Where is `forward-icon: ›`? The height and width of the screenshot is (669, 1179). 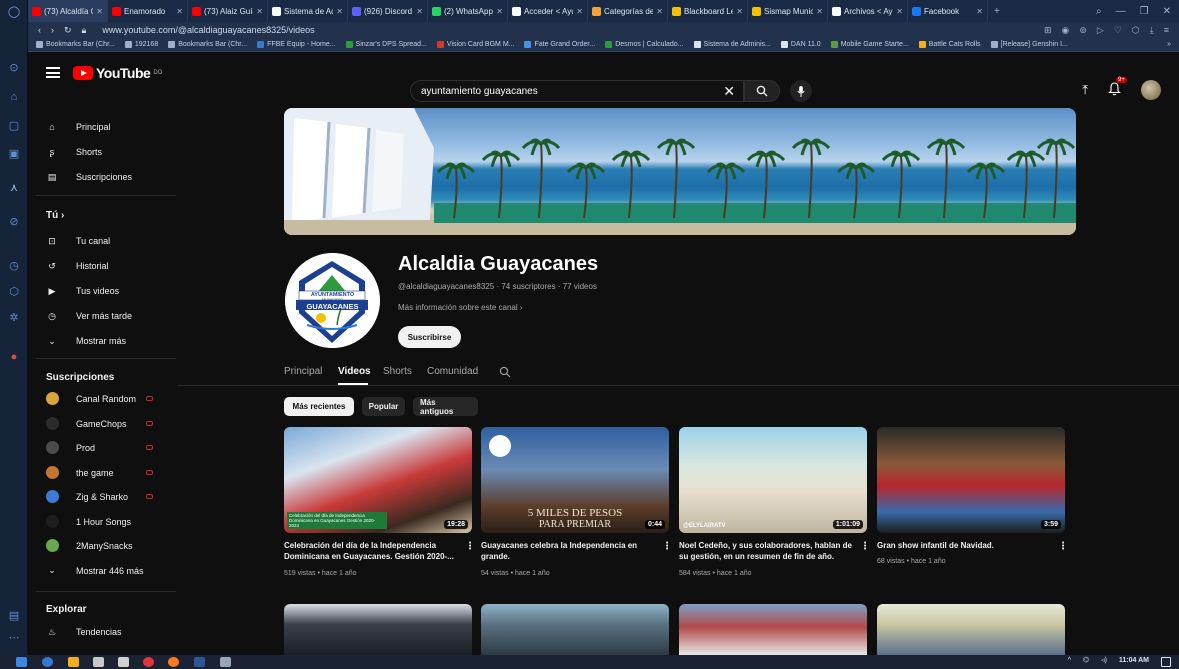
forward-icon: › is located at coordinates (52, 30).